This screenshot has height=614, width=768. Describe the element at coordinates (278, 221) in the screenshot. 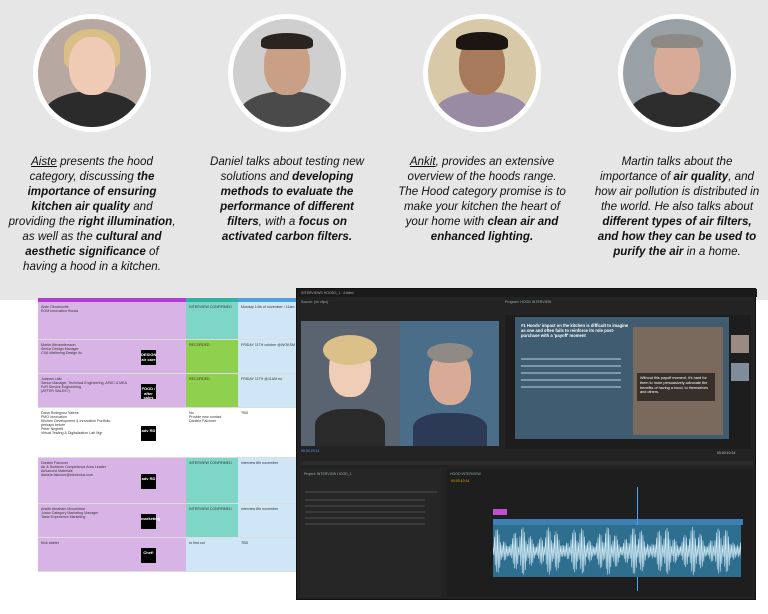

I see `description-fragment: , with a` at that location.